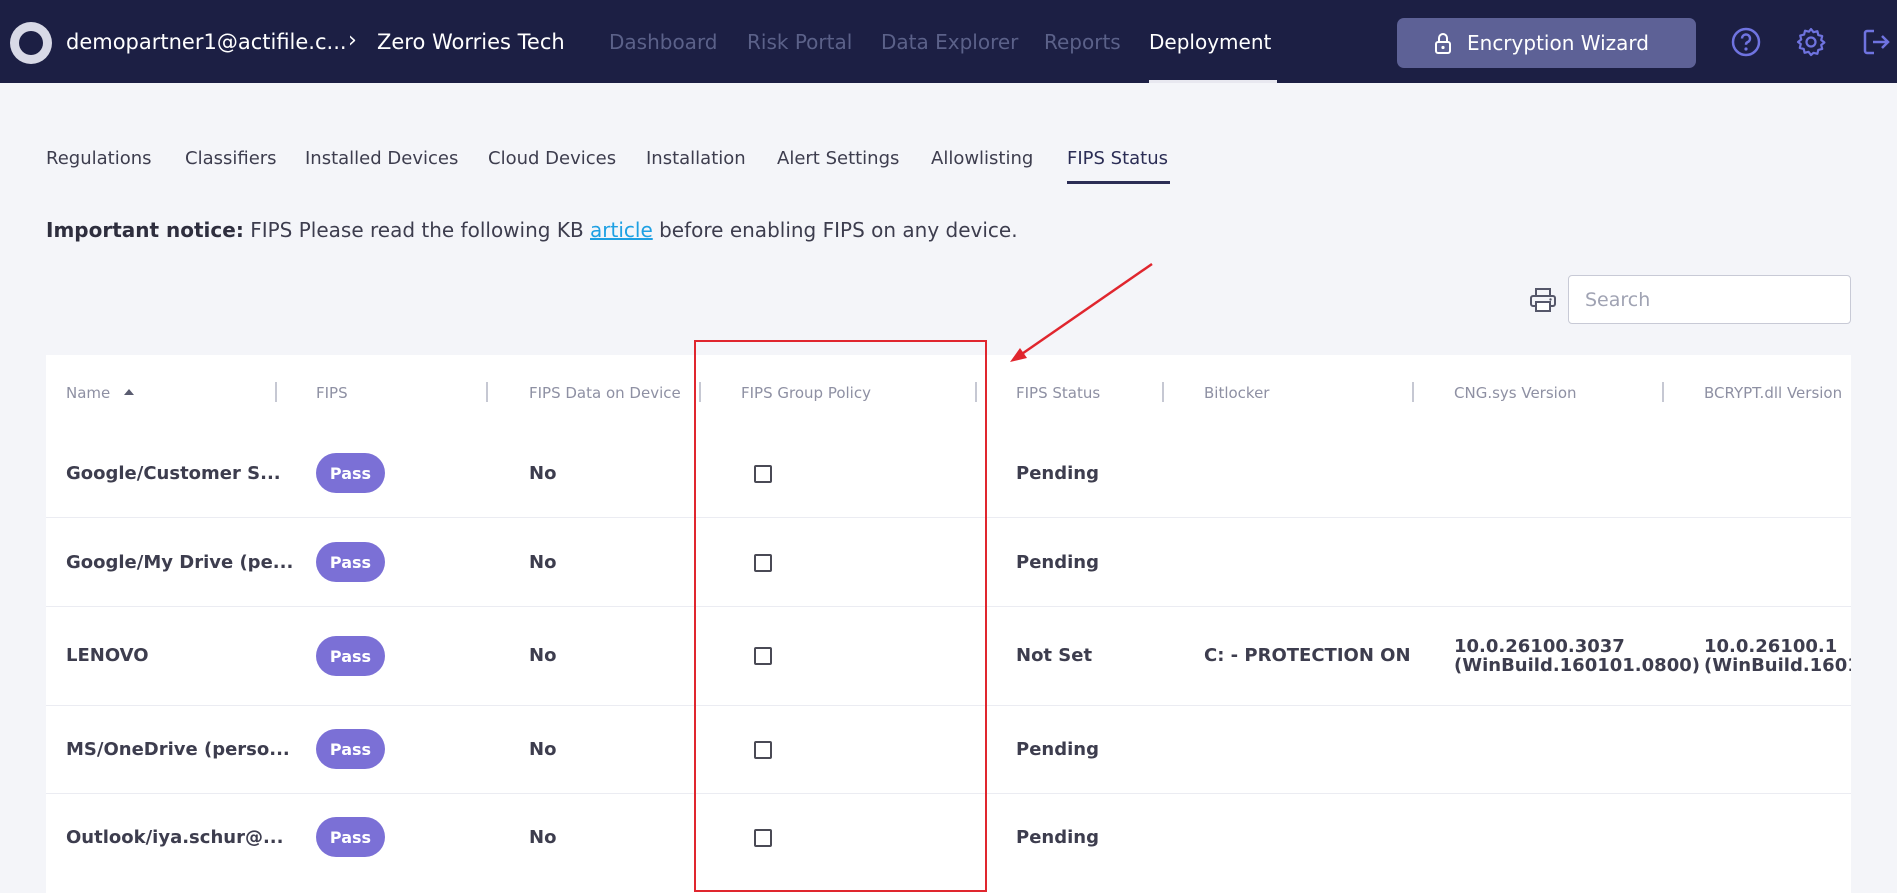  What do you see at coordinates (1210, 42) in the screenshot?
I see `nav-deployment: Deployment` at bounding box center [1210, 42].